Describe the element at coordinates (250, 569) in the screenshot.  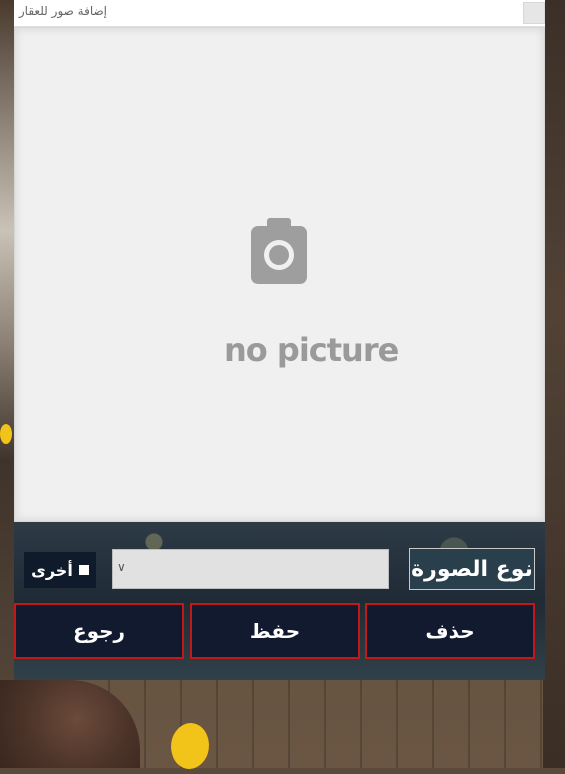
I see `photo-type-select: ∨` at that location.